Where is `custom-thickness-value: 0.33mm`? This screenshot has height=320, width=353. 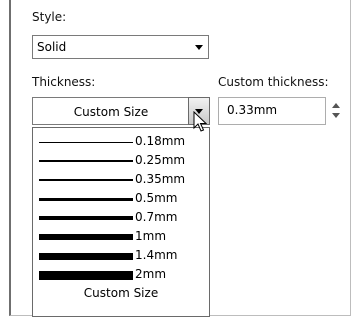 custom-thickness-value: 0.33mm is located at coordinates (252, 110).